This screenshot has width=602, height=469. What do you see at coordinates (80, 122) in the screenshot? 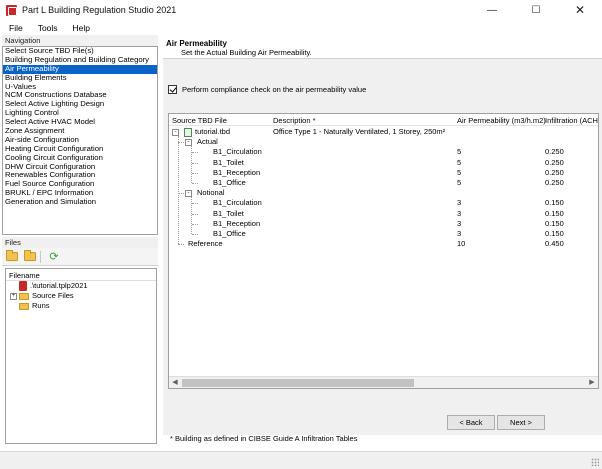
I see `nav-item: Select Active HVAC Model` at bounding box center [80, 122].